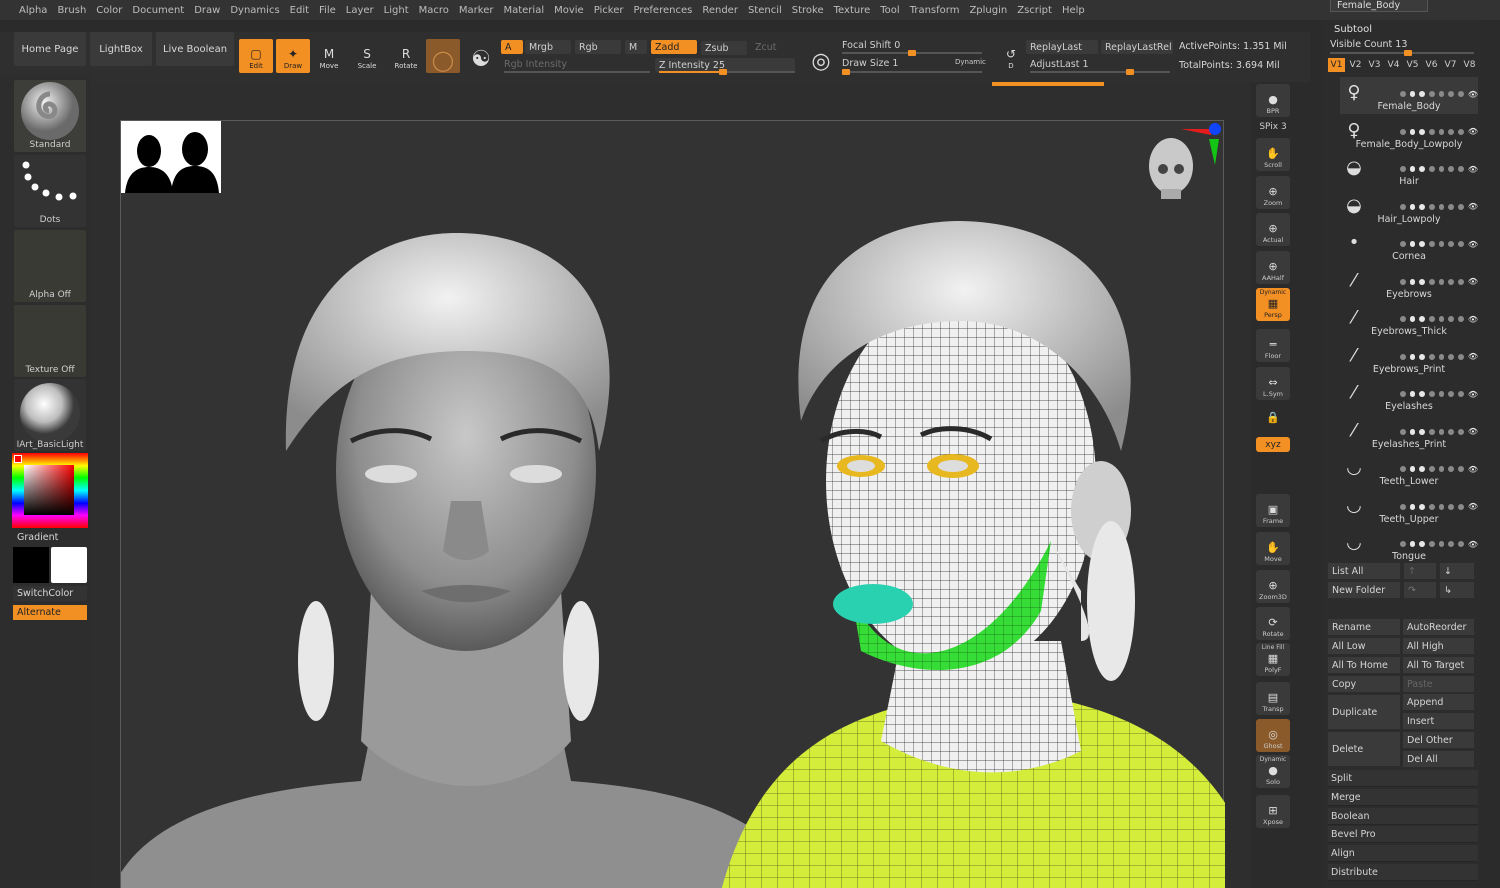  What do you see at coordinates (1273, 771) in the screenshot?
I see `tool-solo: Dynamic ● Solo` at bounding box center [1273, 771].